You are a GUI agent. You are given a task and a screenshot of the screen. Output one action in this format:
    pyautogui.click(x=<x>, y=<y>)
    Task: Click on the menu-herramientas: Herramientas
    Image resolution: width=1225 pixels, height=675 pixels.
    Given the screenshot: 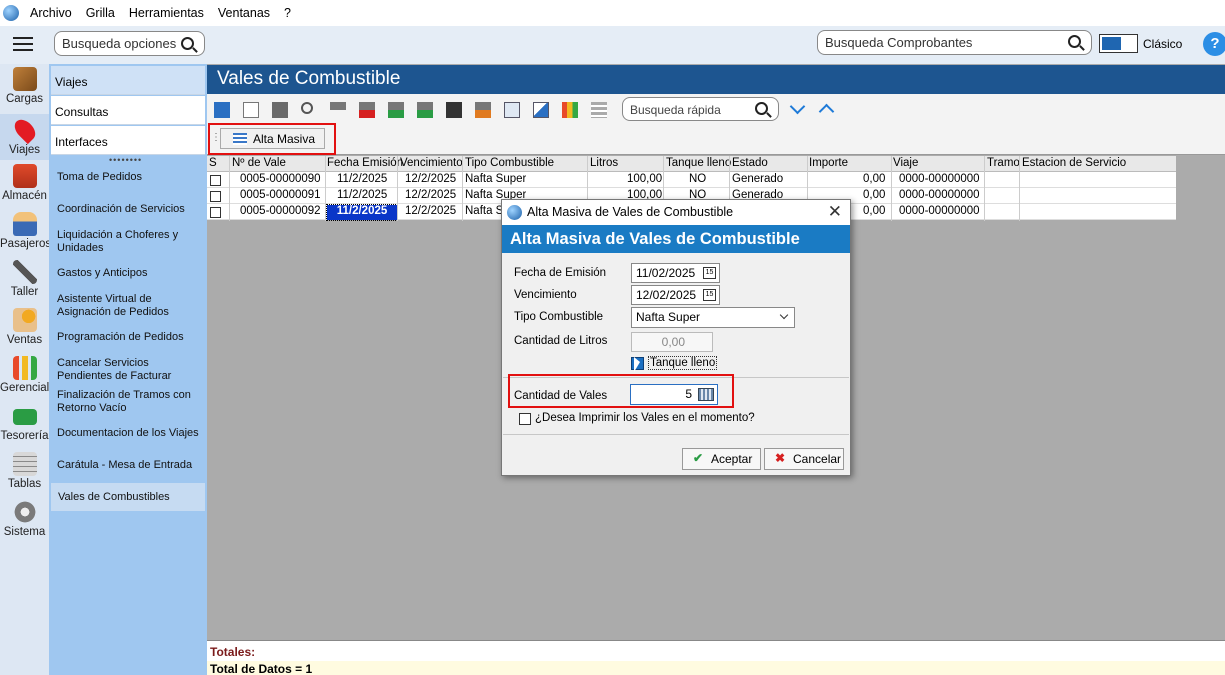 What is the action you would take?
    pyautogui.click(x=166, y=13)
    